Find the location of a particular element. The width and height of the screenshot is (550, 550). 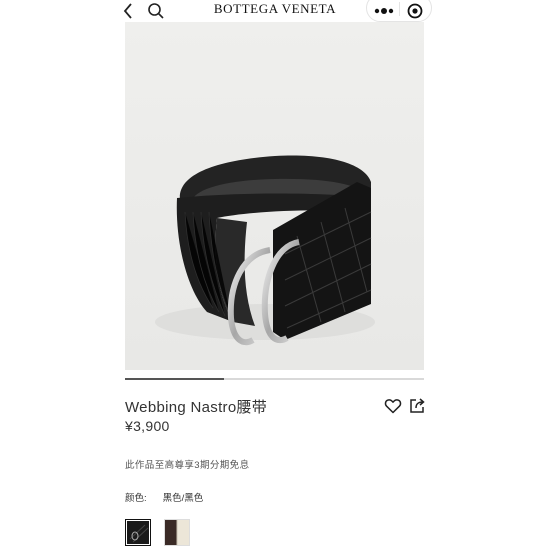

back-button is located at coordinates (128, 11).